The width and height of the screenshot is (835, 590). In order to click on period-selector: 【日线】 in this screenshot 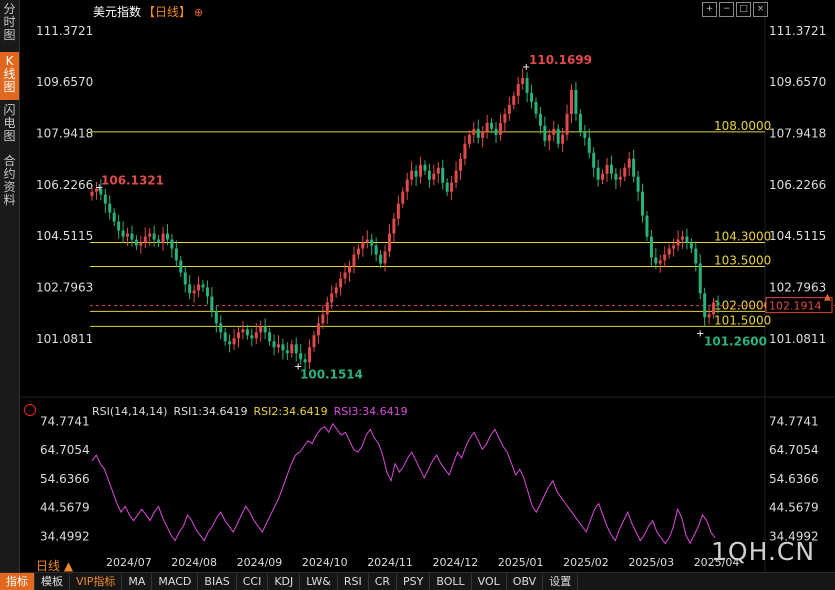, I will do `click(167, 12)`.